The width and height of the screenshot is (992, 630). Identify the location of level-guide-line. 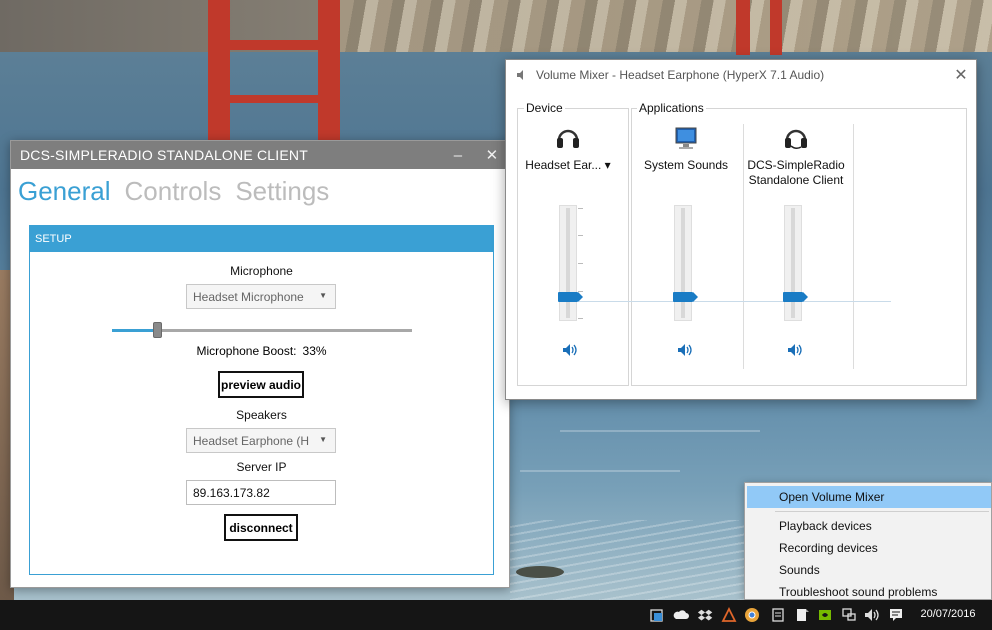
(735, 301).